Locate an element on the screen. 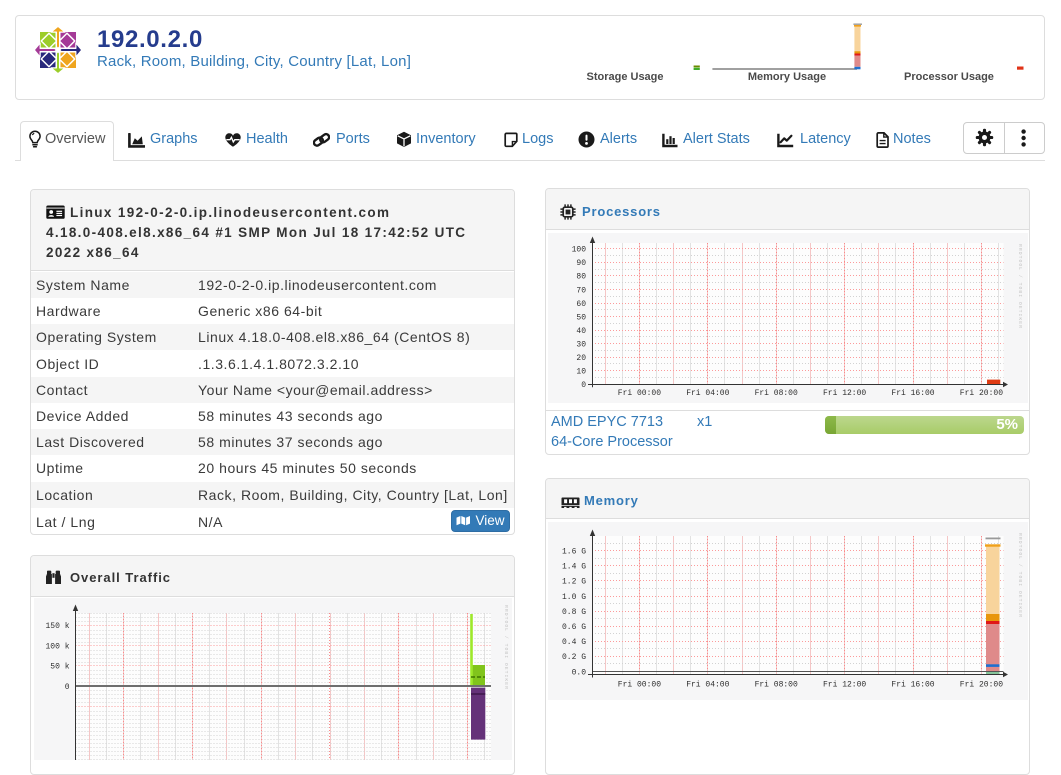  svg-text: 50 k is located at coordinates (59, 667).